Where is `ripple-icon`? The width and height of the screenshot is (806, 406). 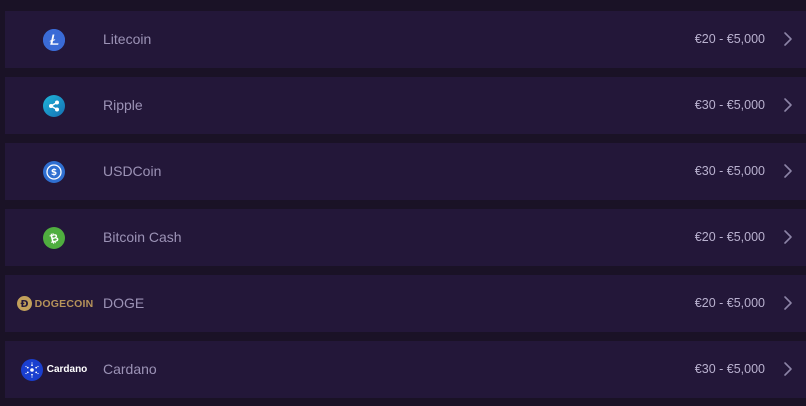 ripple-icon is located at coordinates (54, 105).